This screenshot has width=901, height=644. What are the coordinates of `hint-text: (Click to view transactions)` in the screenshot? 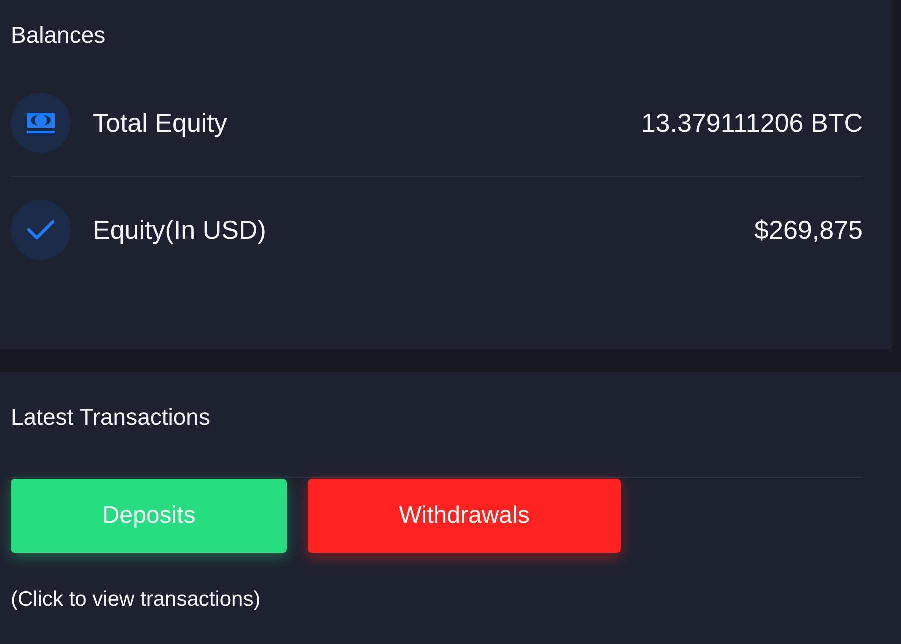 It's located at (136, 600).